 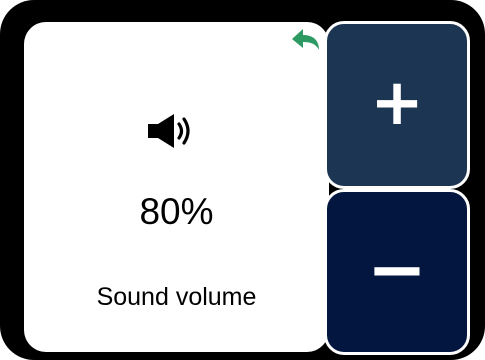 What do you see at coordinates (397, 269) in the screenshot?
I see `minus-icon: −` at bounding box center [397, 269].